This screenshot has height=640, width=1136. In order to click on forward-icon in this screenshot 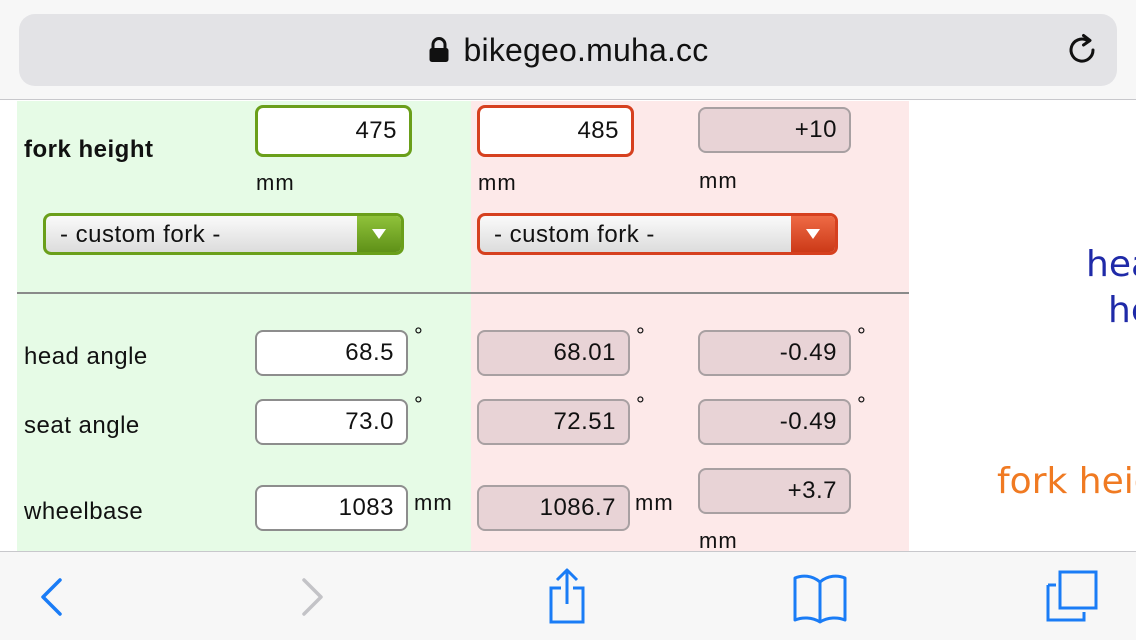, I will do `click(312, 596)`.